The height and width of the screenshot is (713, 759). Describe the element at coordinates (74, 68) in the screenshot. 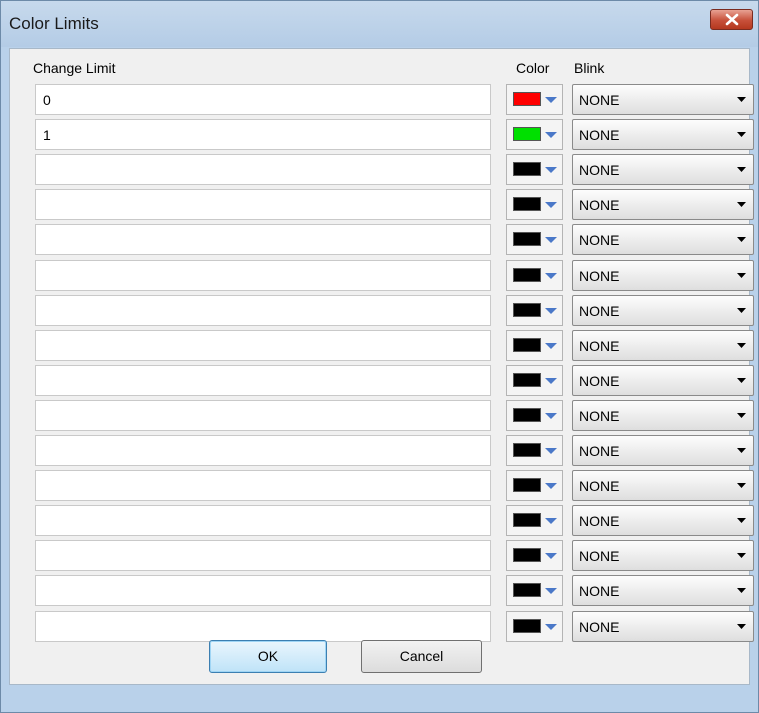

I see `change-limit-header: Change Limit` at that location.